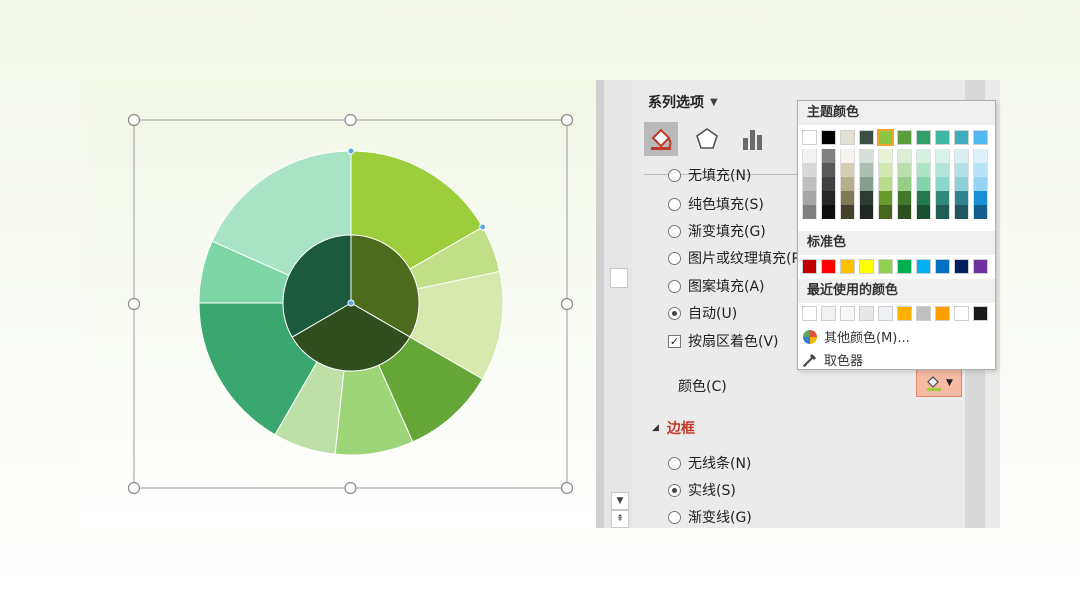  I want to click on fill-option-none: 无填充(N), so click(709, 175).